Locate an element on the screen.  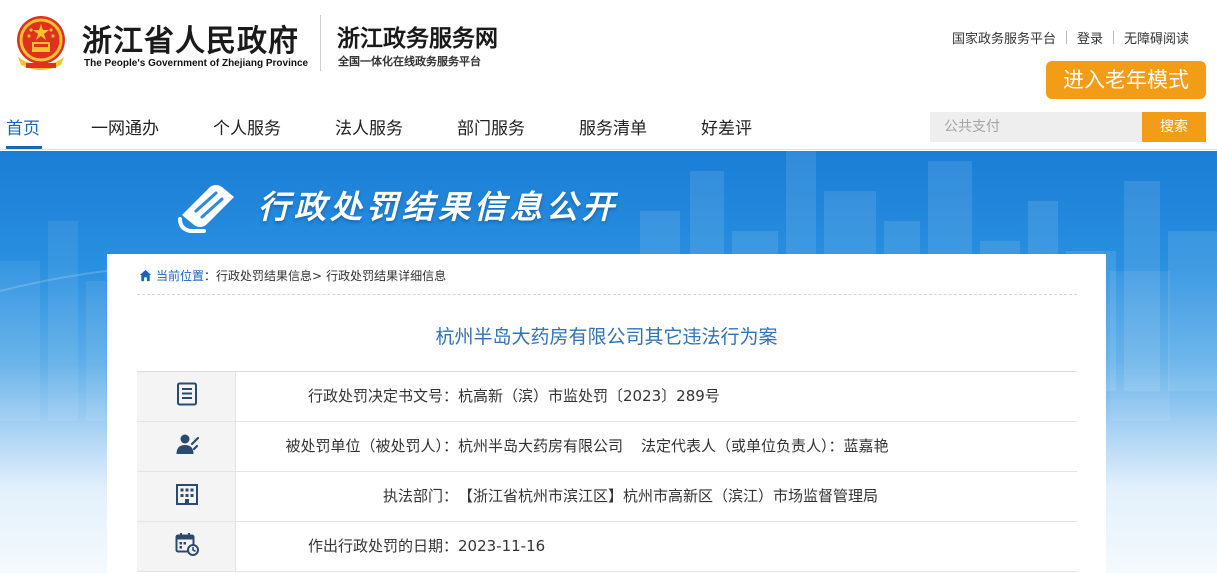
breadcrumb-divider is located at coordinates (607, 294).